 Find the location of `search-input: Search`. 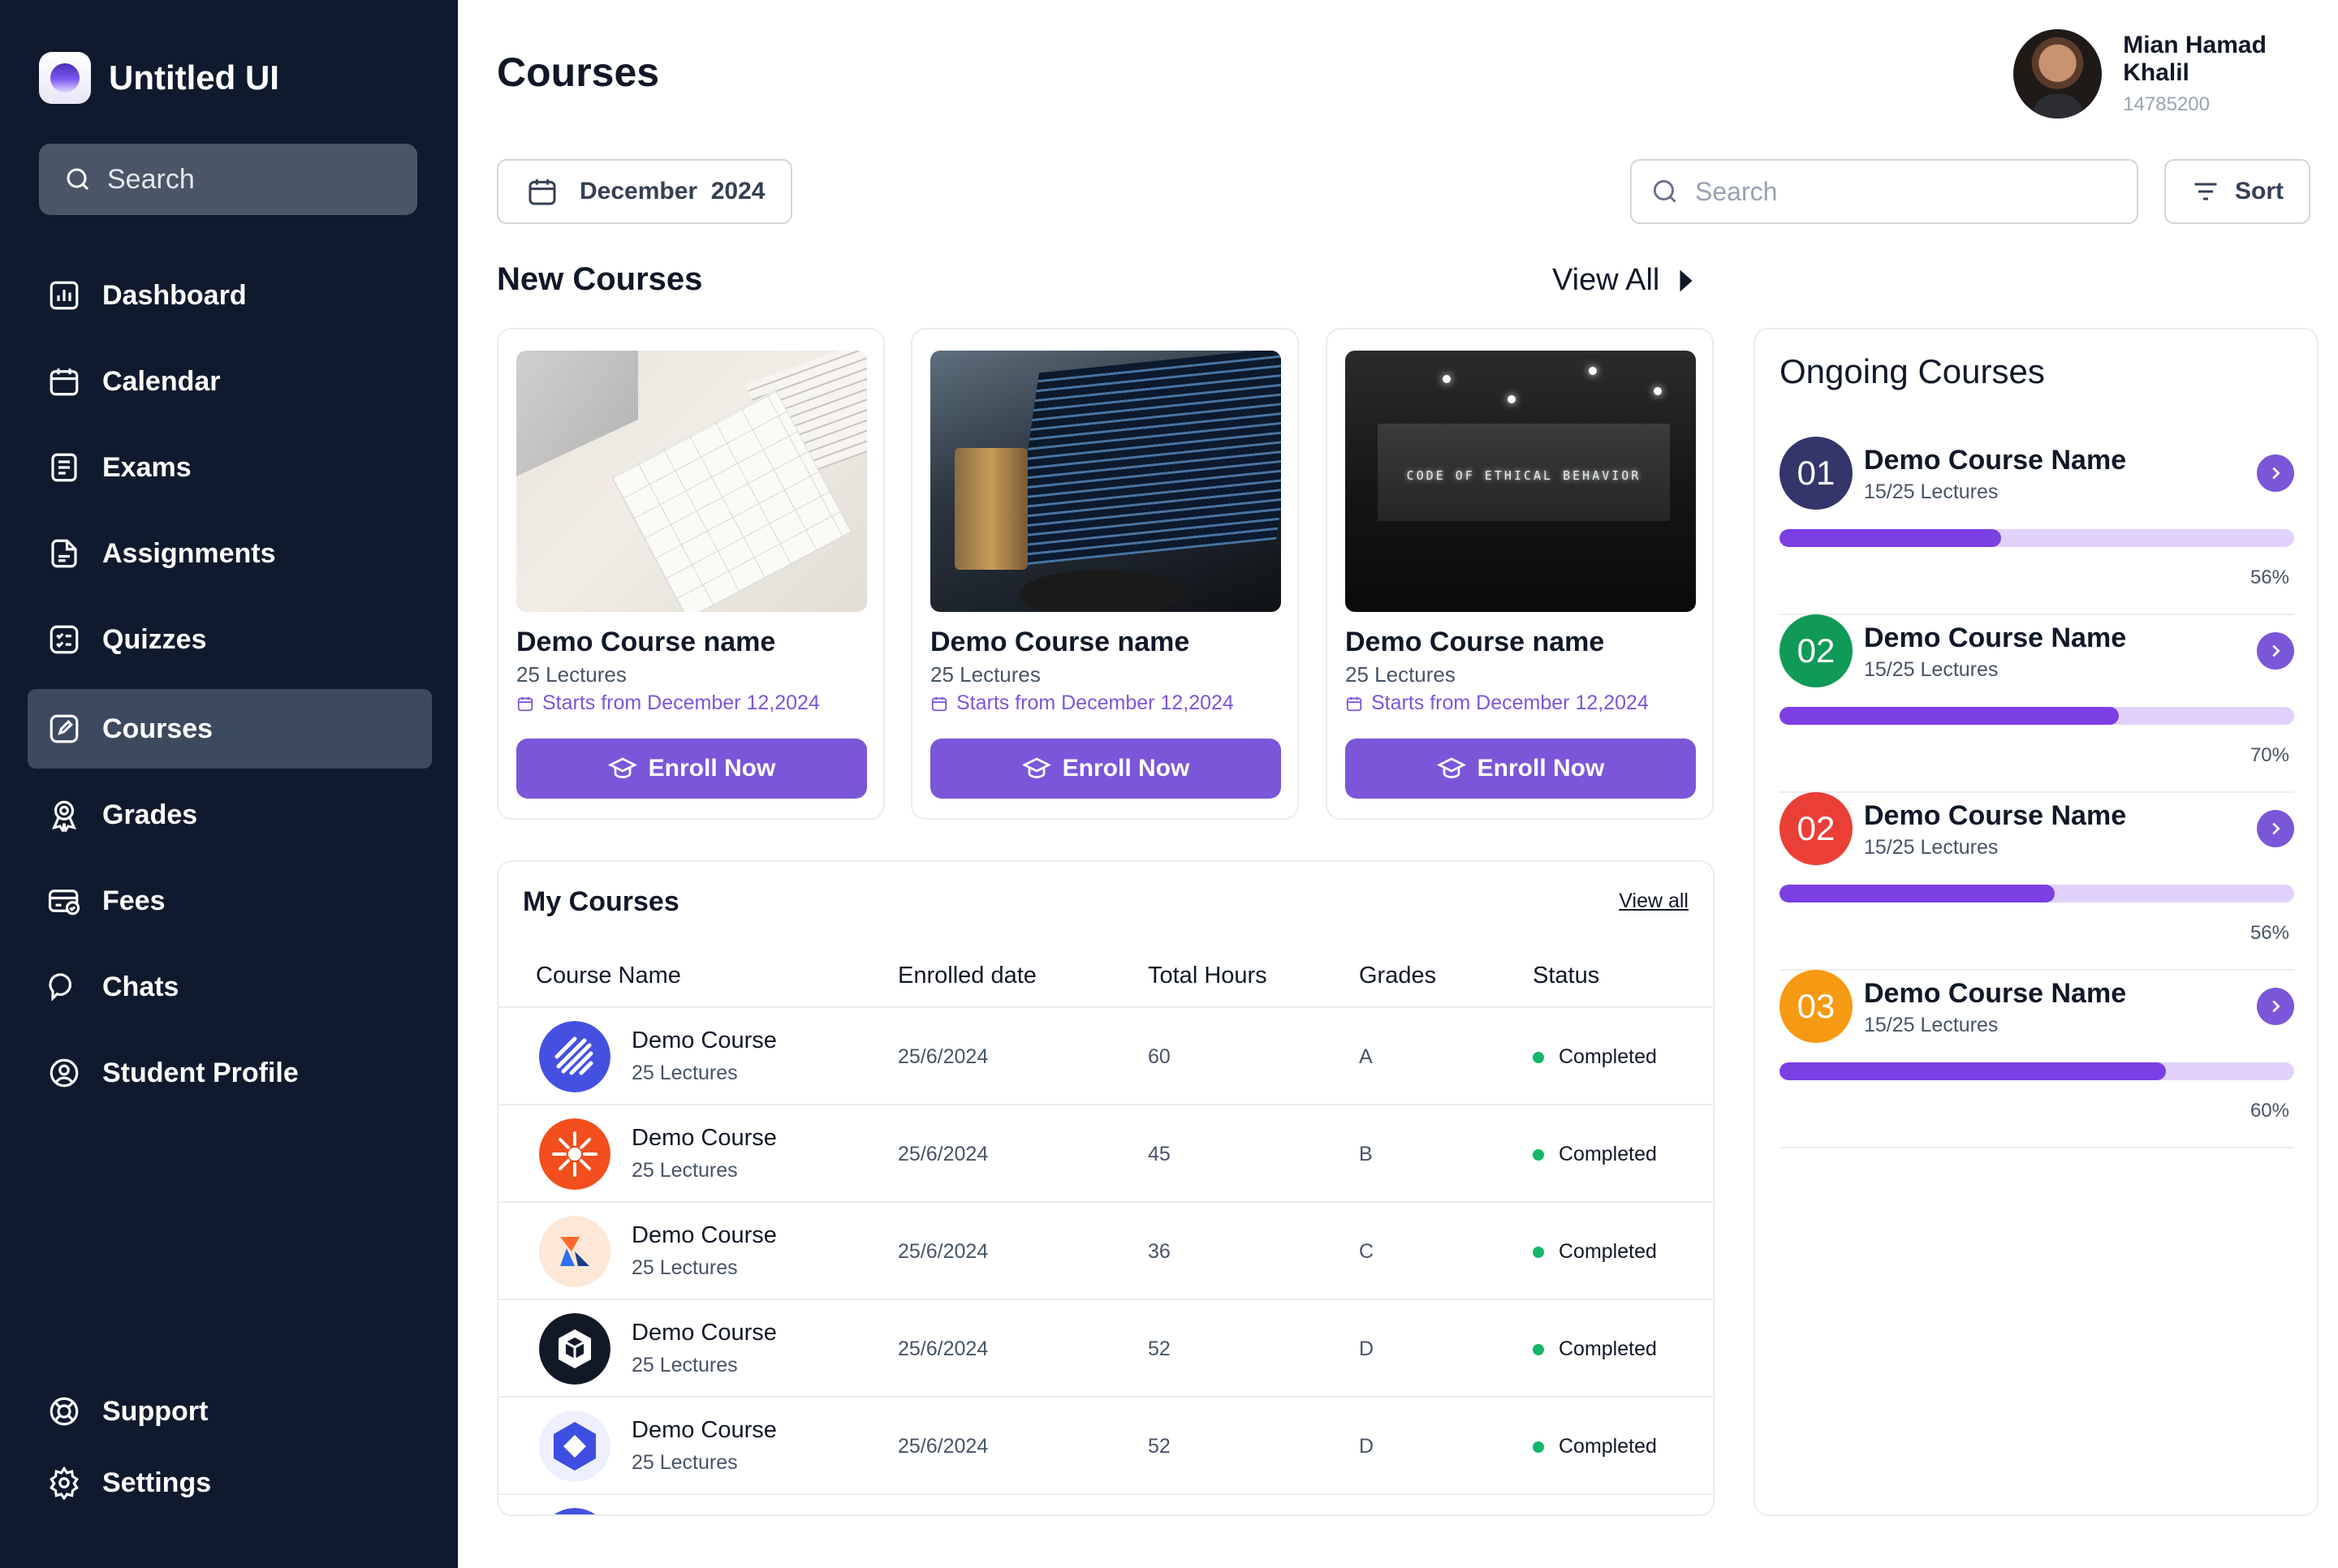

search-input: Search is located at coordinates (1884, 192).